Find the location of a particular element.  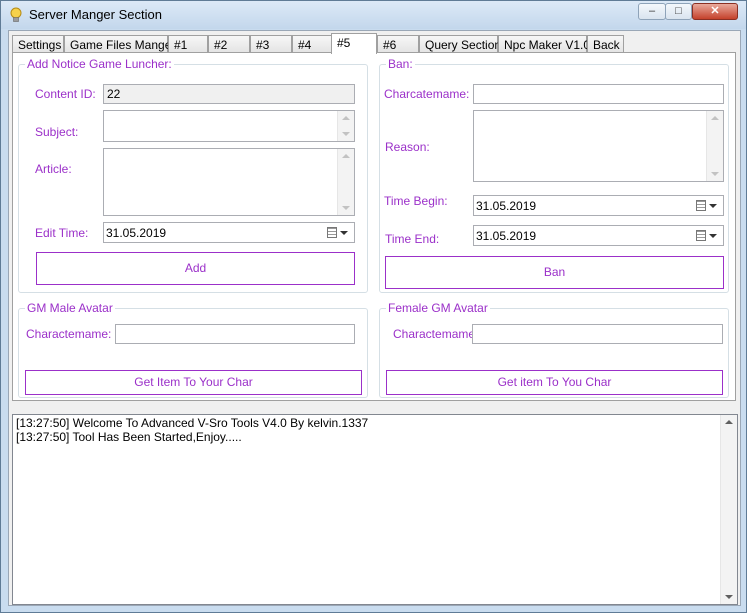

edit-time-label: Edit Time: is located at coordinates (62, 233).